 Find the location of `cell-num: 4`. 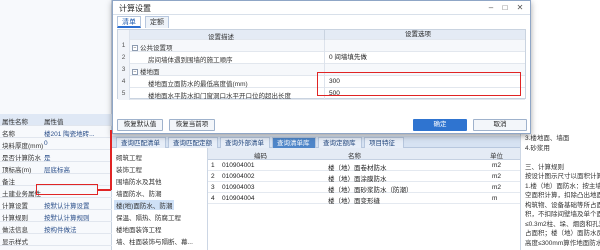

cell-num: 4 is located at coordinates (213, 198).